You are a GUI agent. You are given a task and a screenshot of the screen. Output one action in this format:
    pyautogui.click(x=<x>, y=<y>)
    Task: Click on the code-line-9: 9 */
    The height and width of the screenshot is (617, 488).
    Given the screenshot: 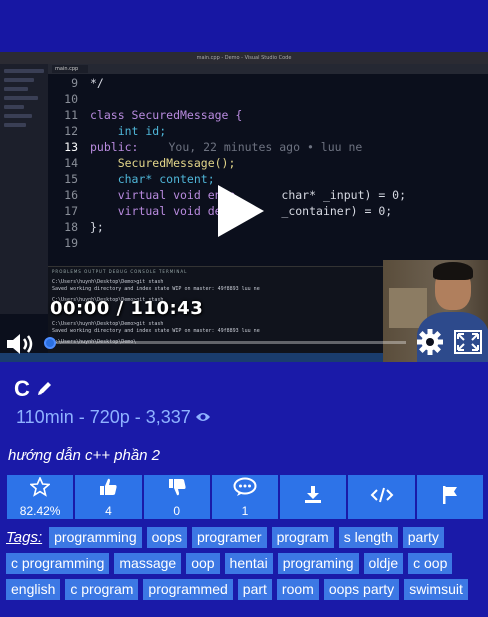 What is the action you would take?
    pyautogui.click(x=87, y=83)
    